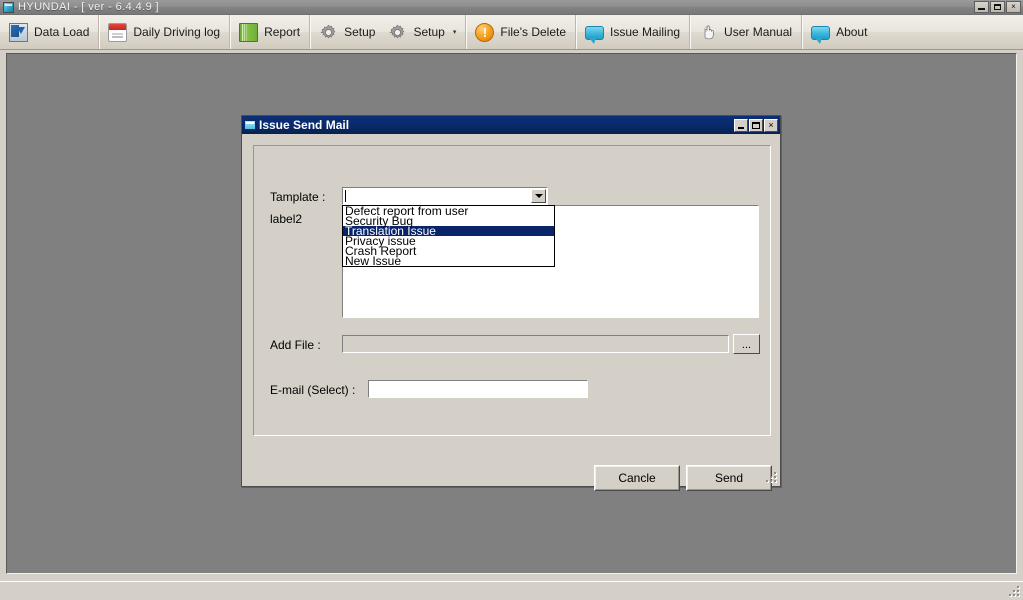 This screenshot has height=600, width=1023. Describe the element at coordinates (249, 32) in the screenshot. I see `notebook-icon` at that location.